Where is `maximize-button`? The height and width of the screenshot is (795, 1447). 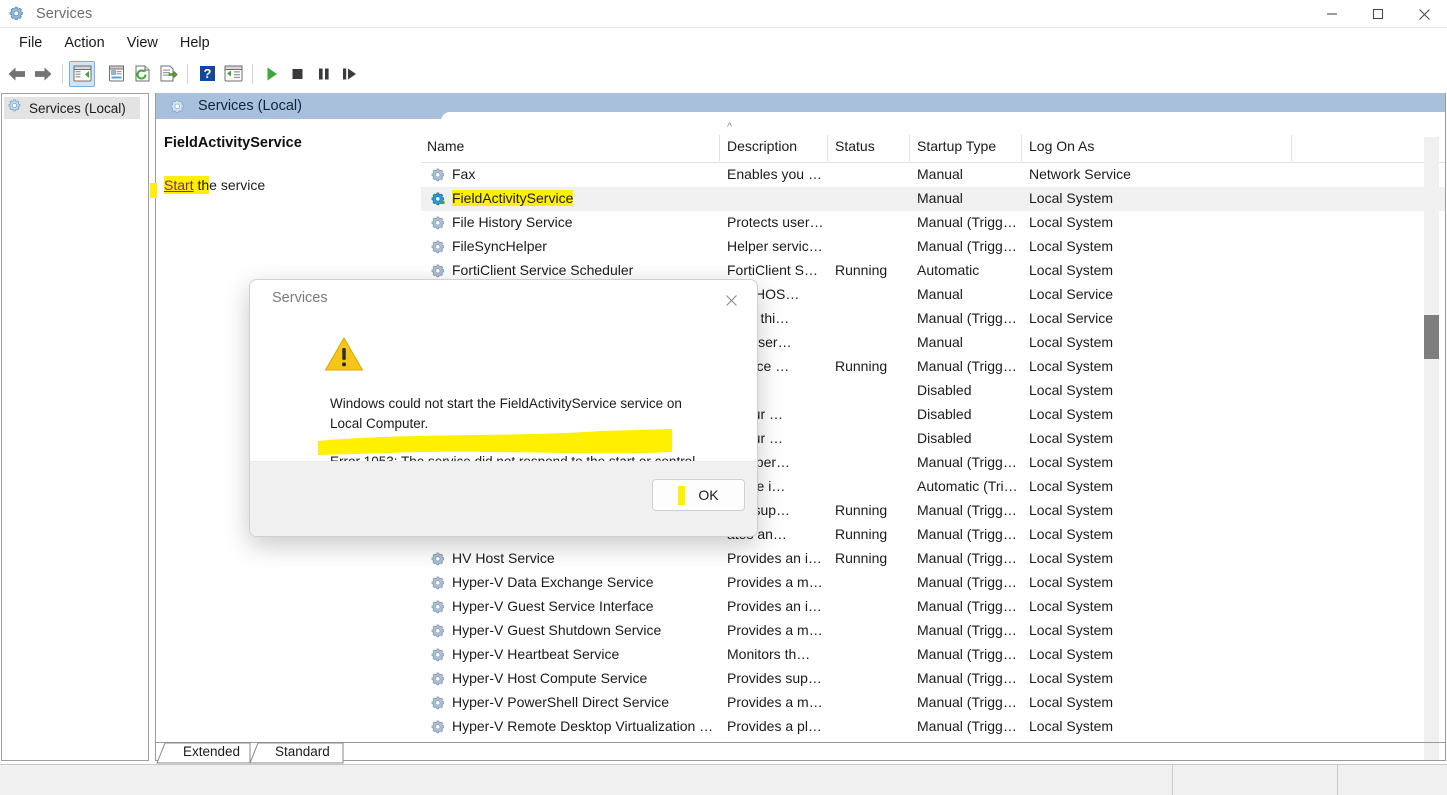 maximize-button is located at coordinates (1378, 14).